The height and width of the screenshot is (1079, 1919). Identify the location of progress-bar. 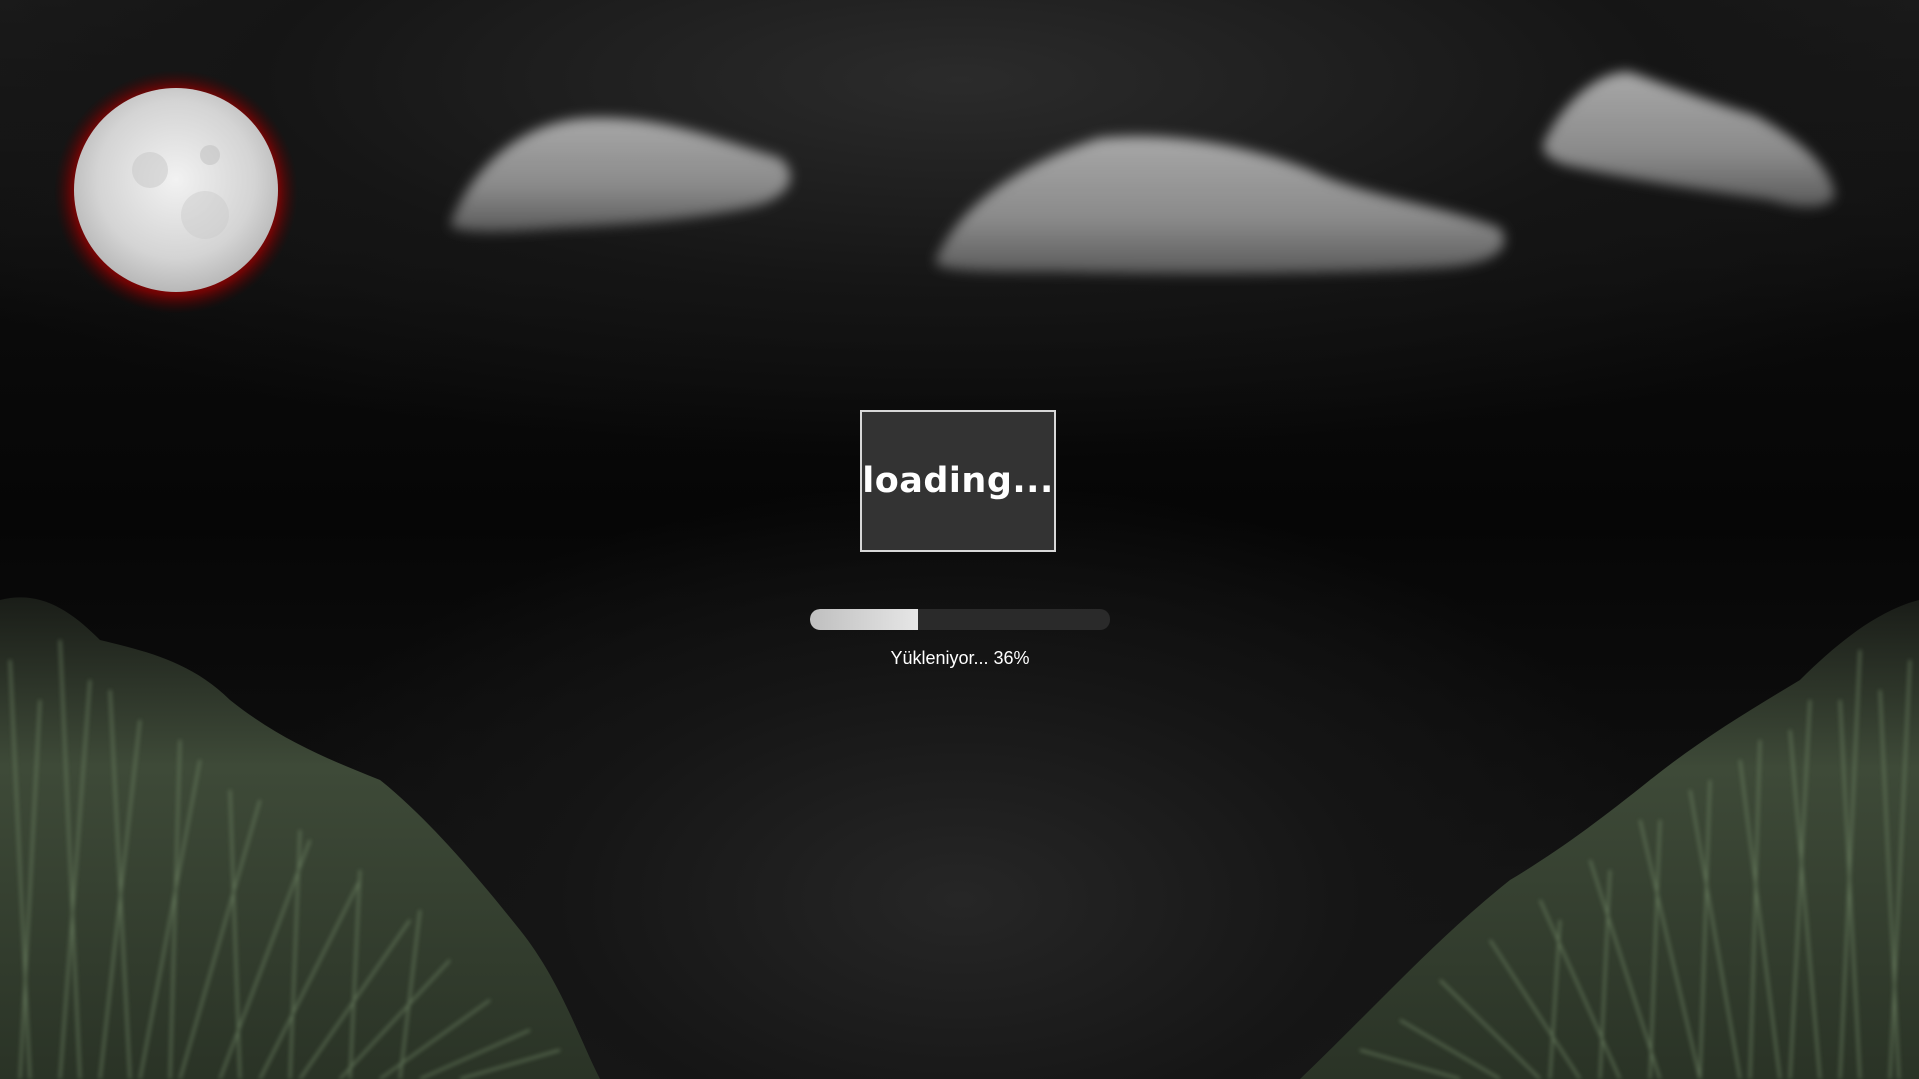
(960, 619).